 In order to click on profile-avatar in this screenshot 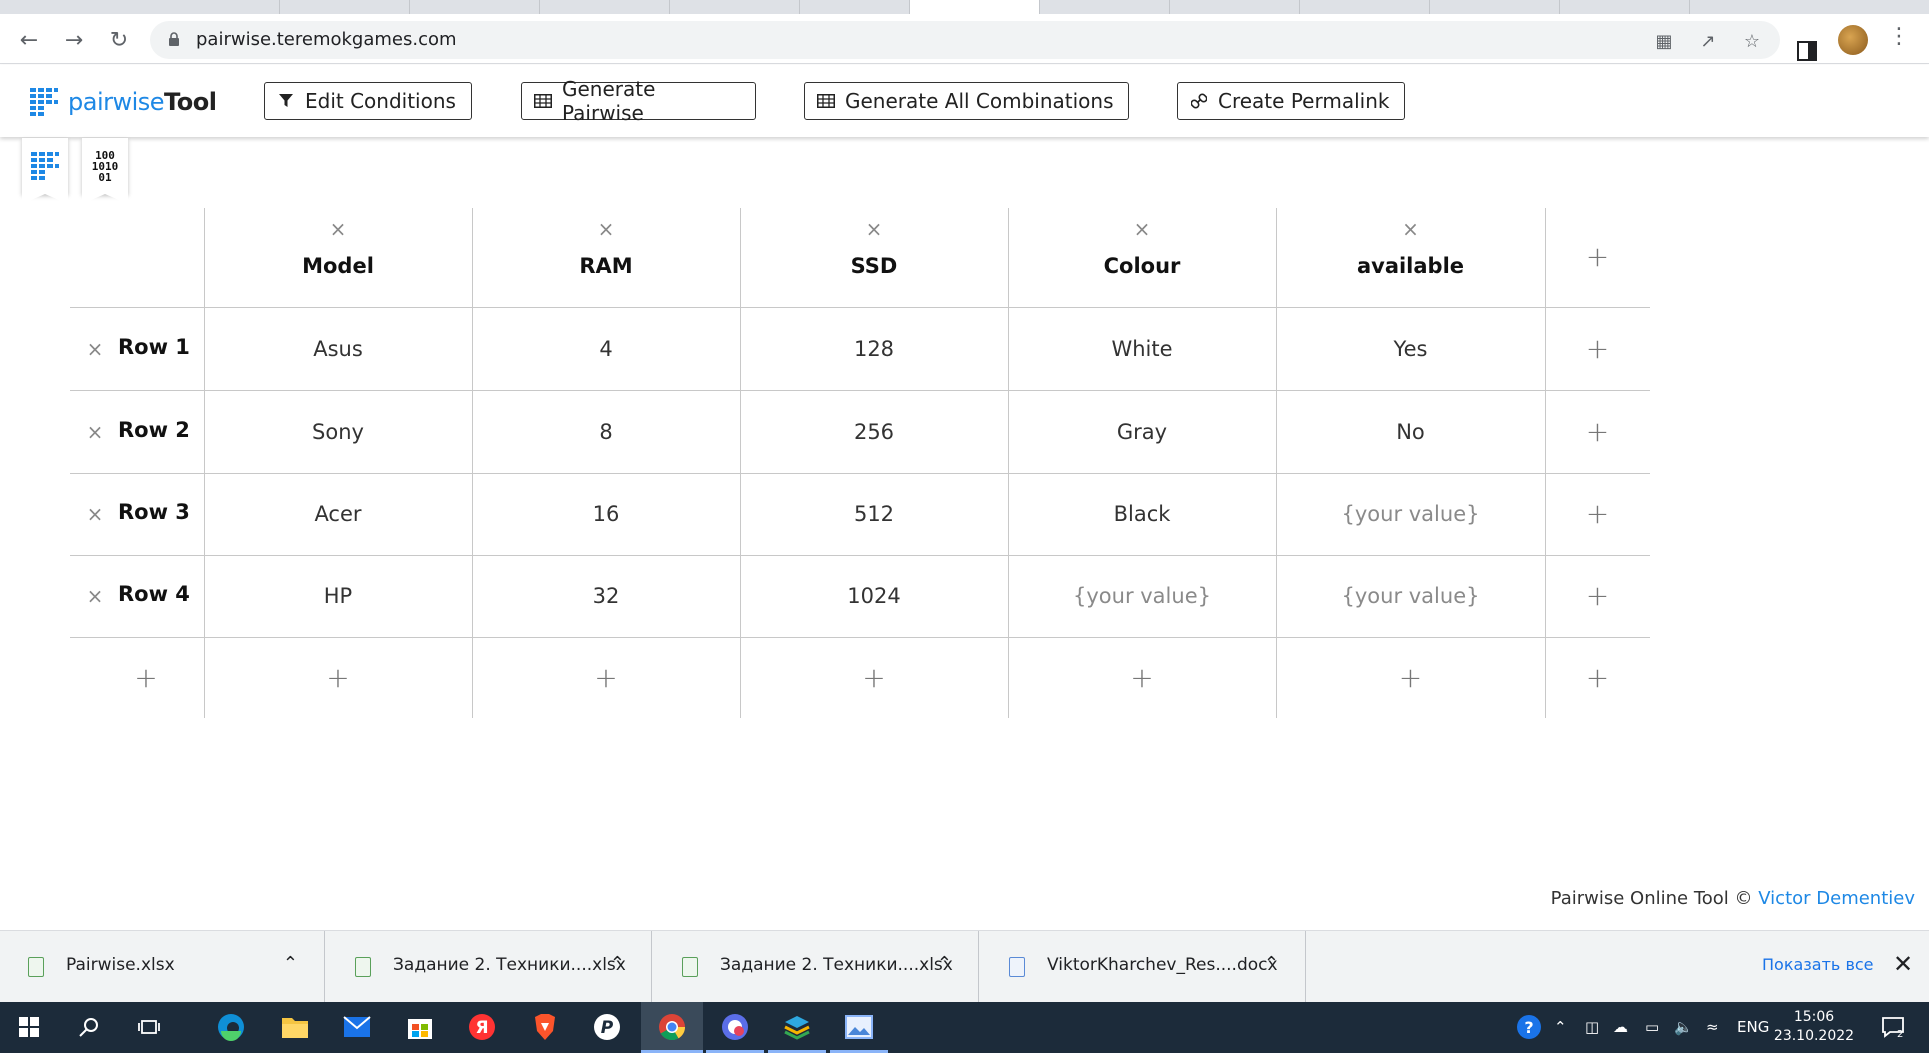, I will do `click(1853, 40)`.